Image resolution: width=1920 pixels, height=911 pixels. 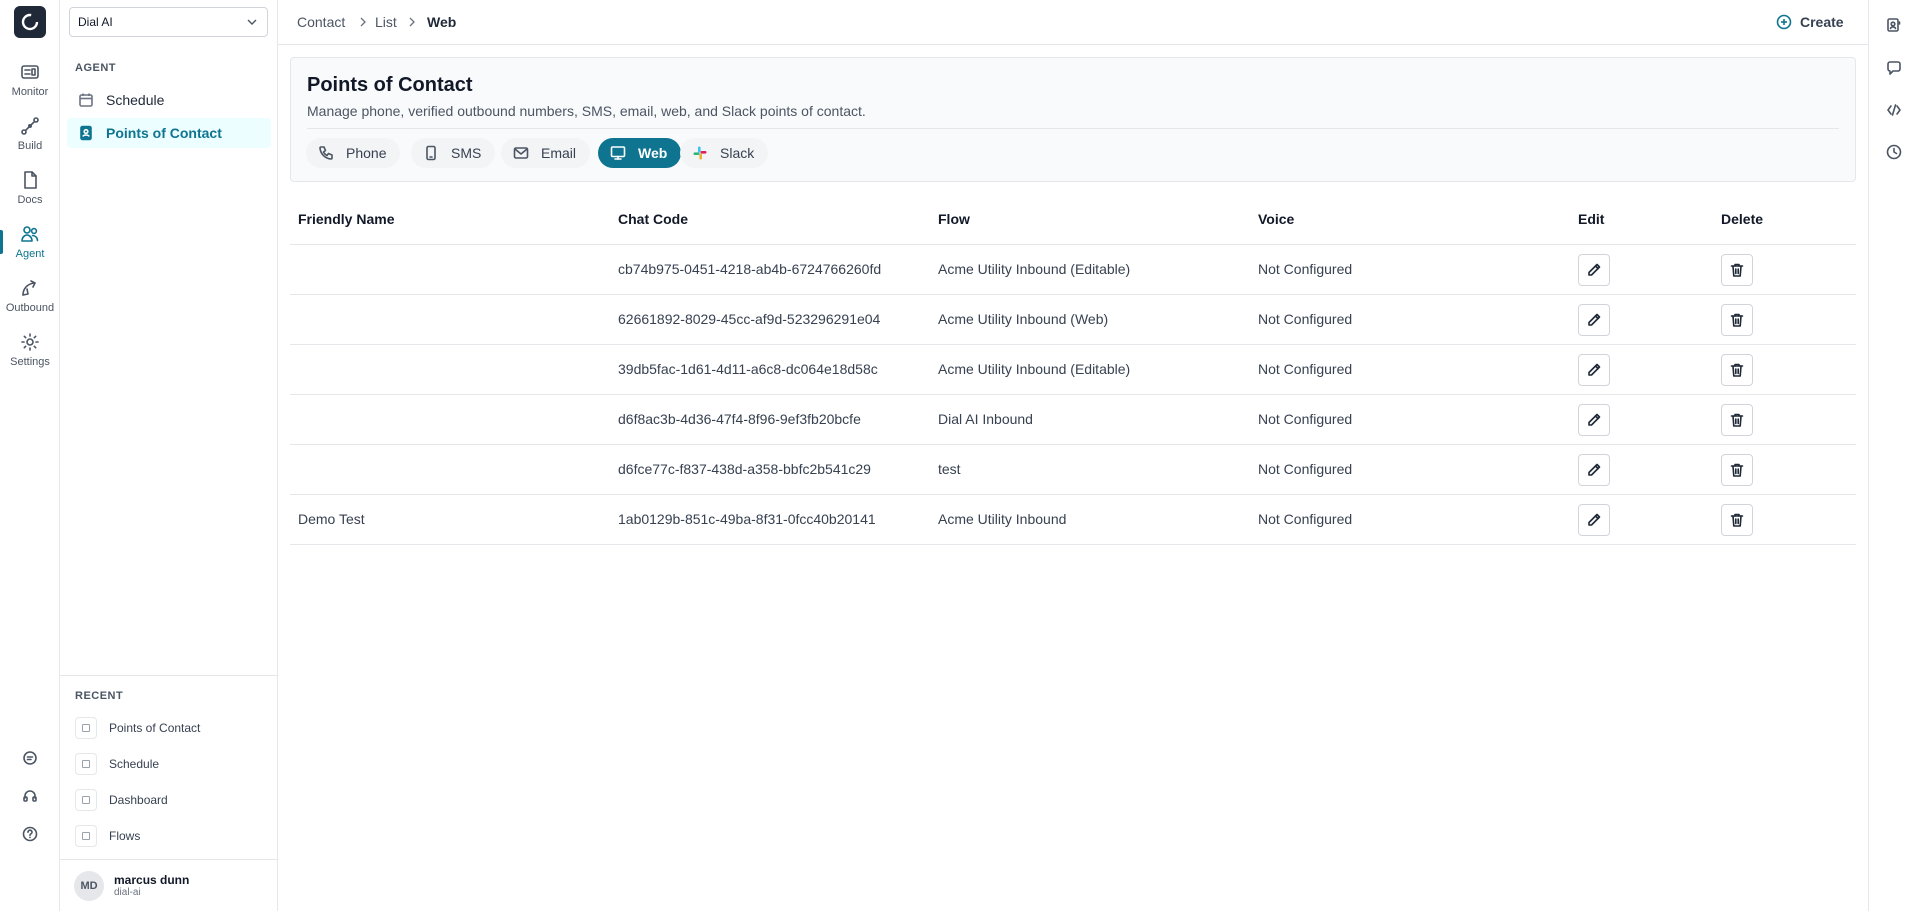 I want to click on chat-bubble-icon, so click(x=1894, y=68).